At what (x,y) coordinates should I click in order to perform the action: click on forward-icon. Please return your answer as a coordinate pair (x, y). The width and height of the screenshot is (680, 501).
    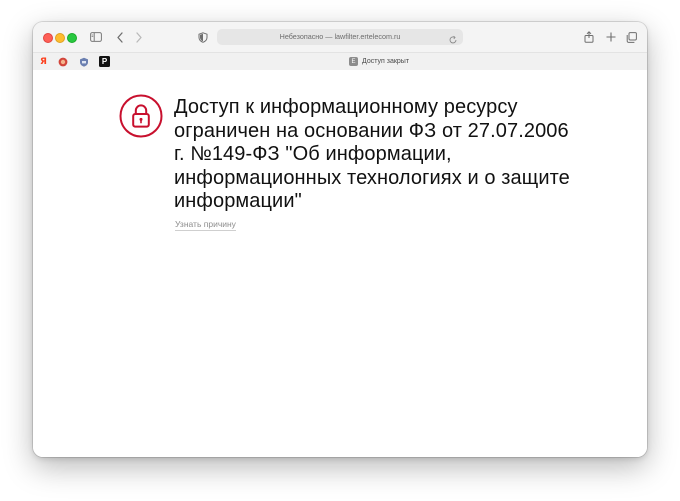
    Looking at the image, I should click on (139, 37).